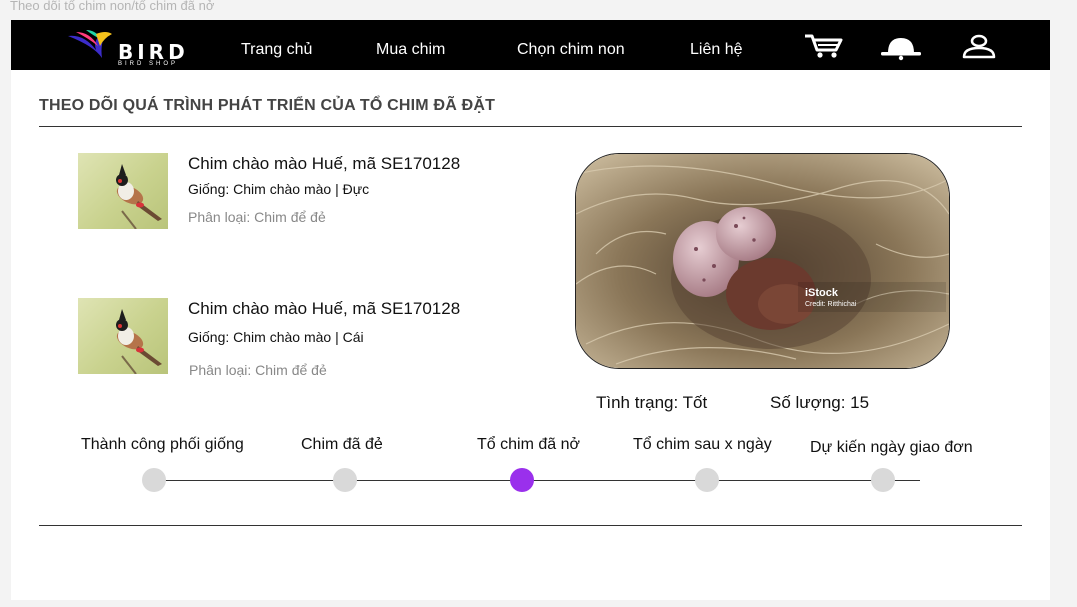  I want to click on step-label: Tổ chim sau x ngày, so click(702, 444).